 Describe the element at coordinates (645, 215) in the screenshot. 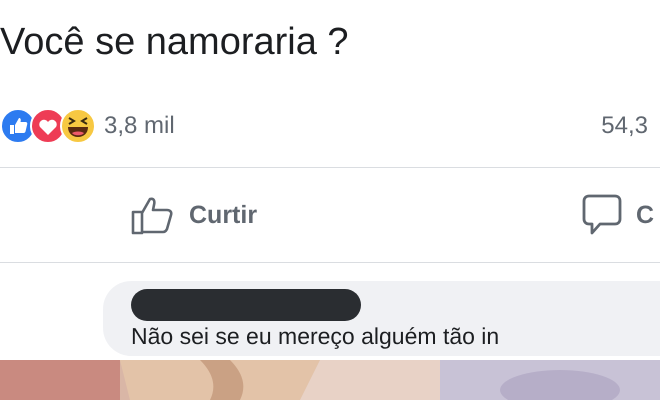

I see `comment-button: C` at that location.